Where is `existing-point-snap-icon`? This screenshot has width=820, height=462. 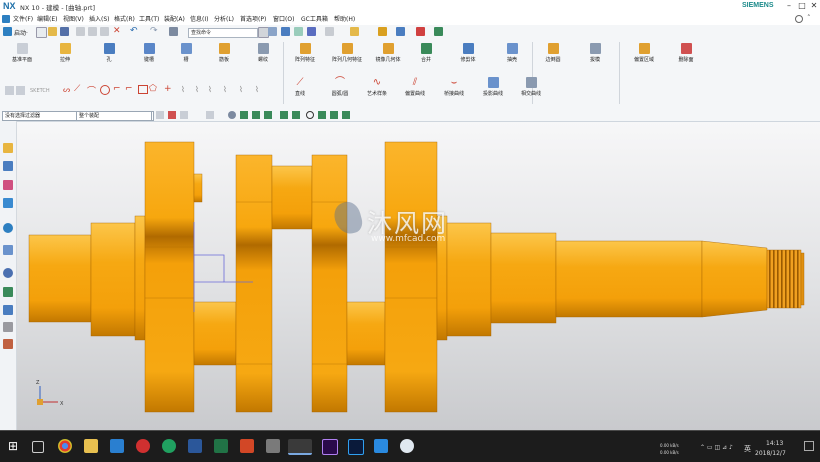
existing-point-snap-icon is located at coordinates (322, 115).